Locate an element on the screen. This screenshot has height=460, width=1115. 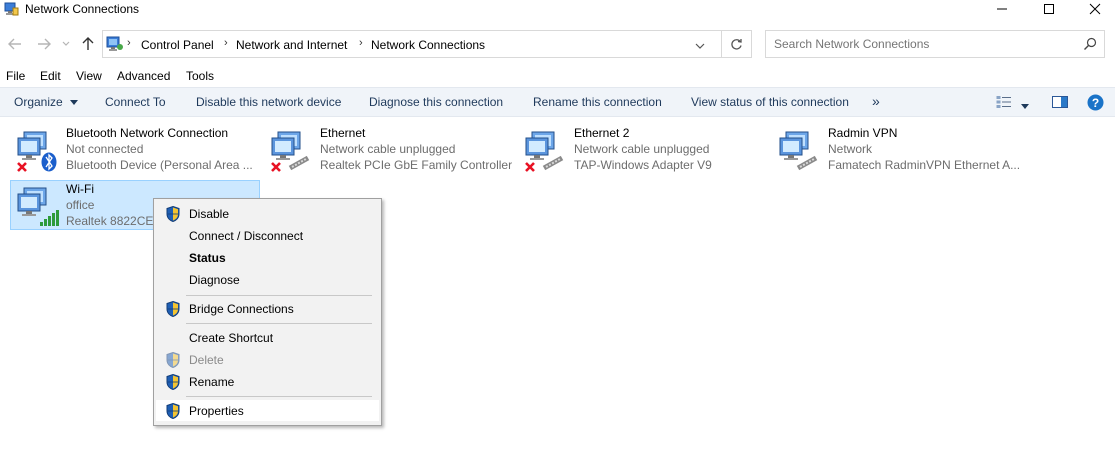
menu-tools: Tools is located at coordinates (200, 76).